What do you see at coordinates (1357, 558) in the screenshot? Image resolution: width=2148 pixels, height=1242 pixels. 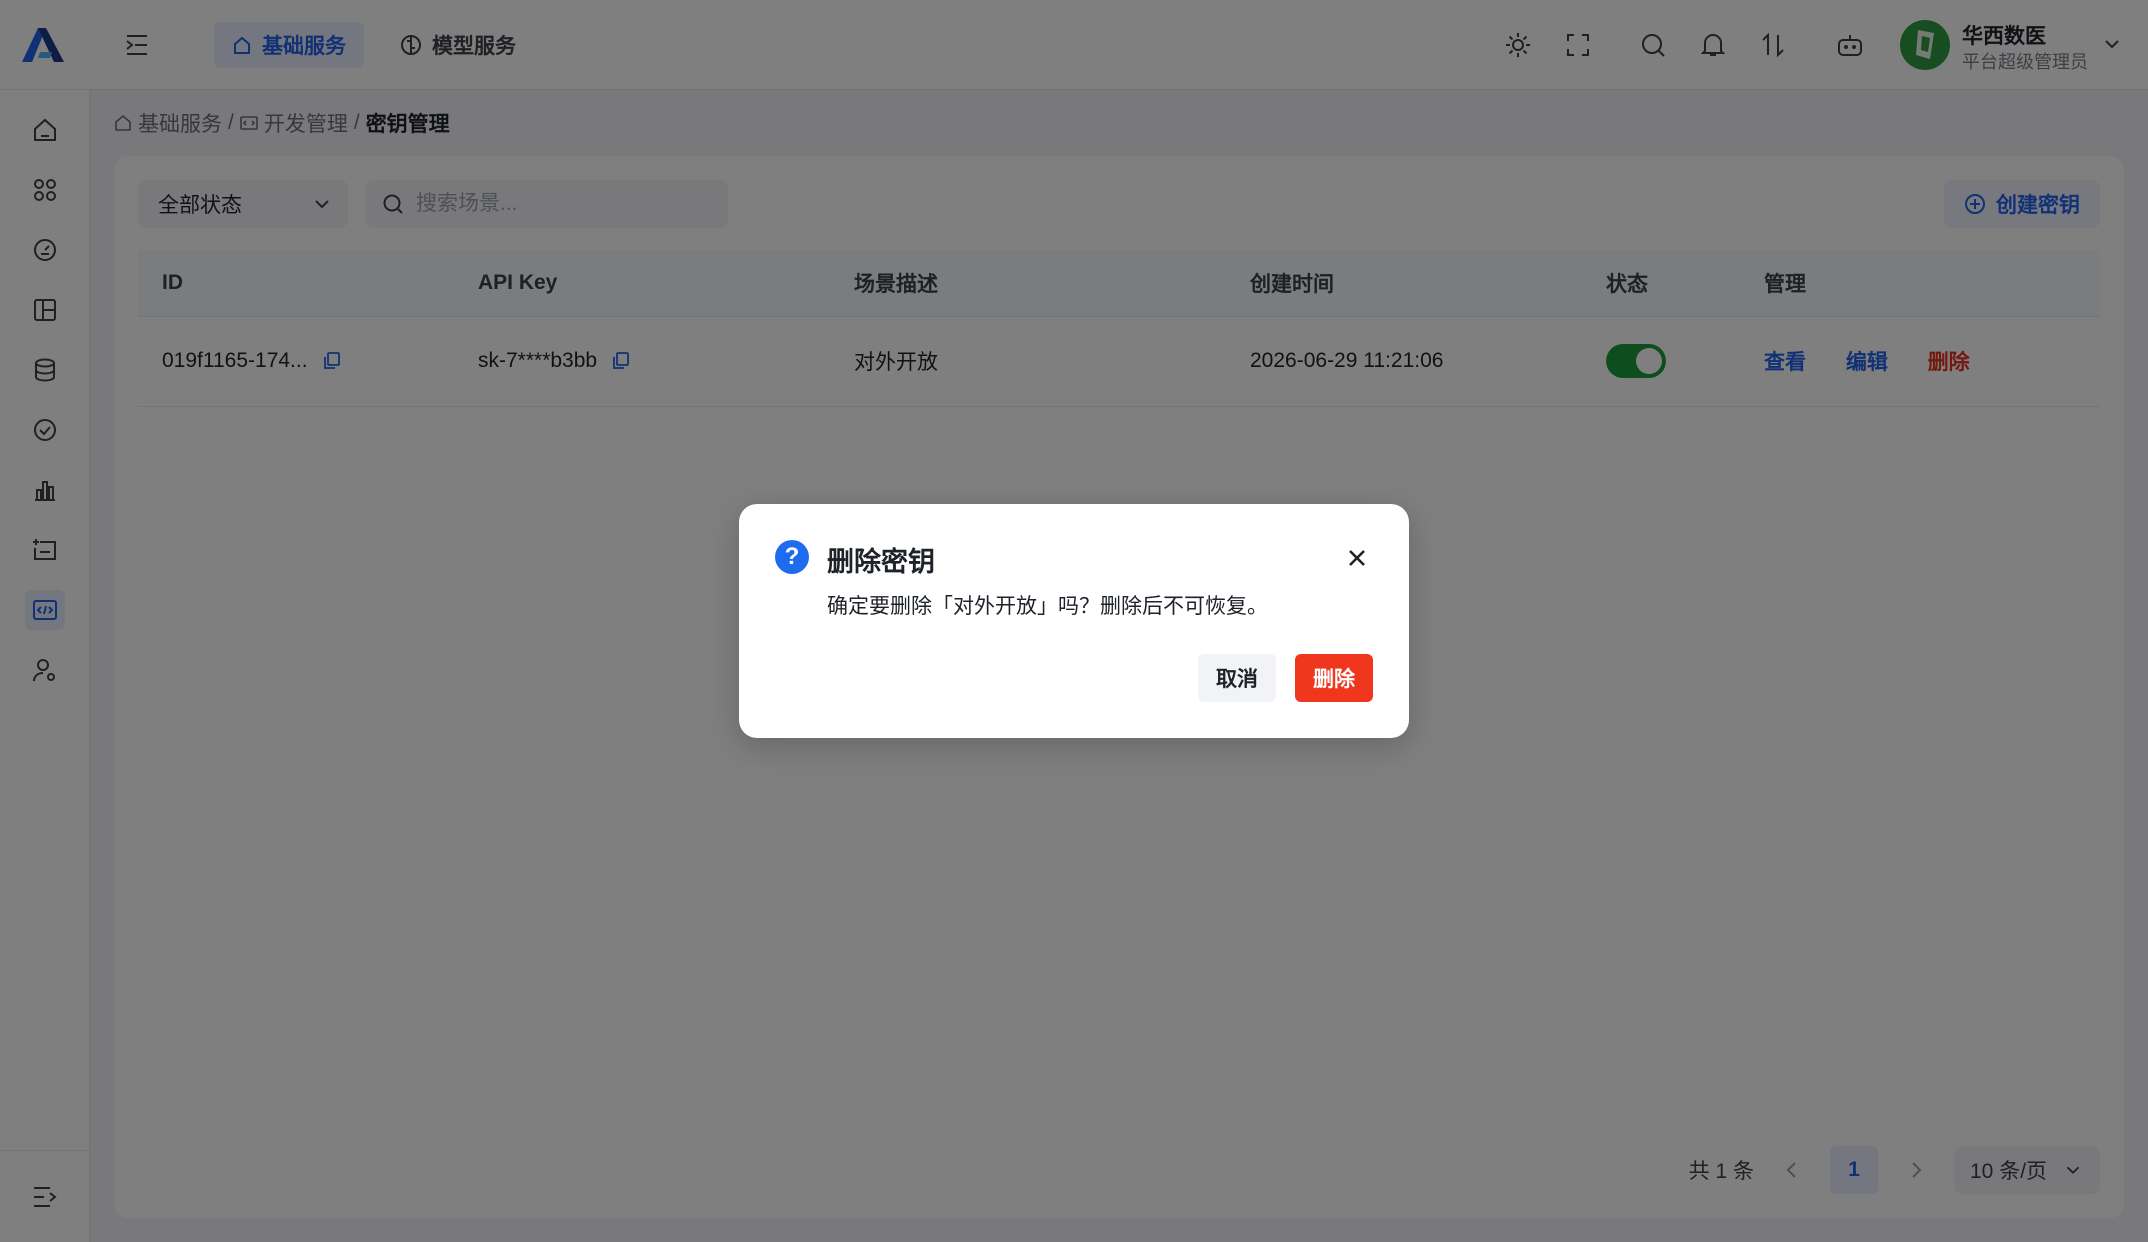 I see `close-icon` at bounding box center [1357, 558].